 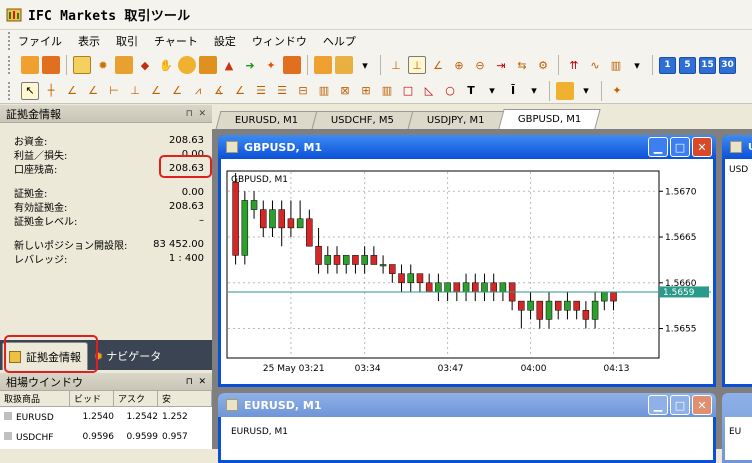 What do you see at coordinates (727, 65) in the screenshot?
I see `timeframe-m30-button: 30` at bounding box center [727, 65].